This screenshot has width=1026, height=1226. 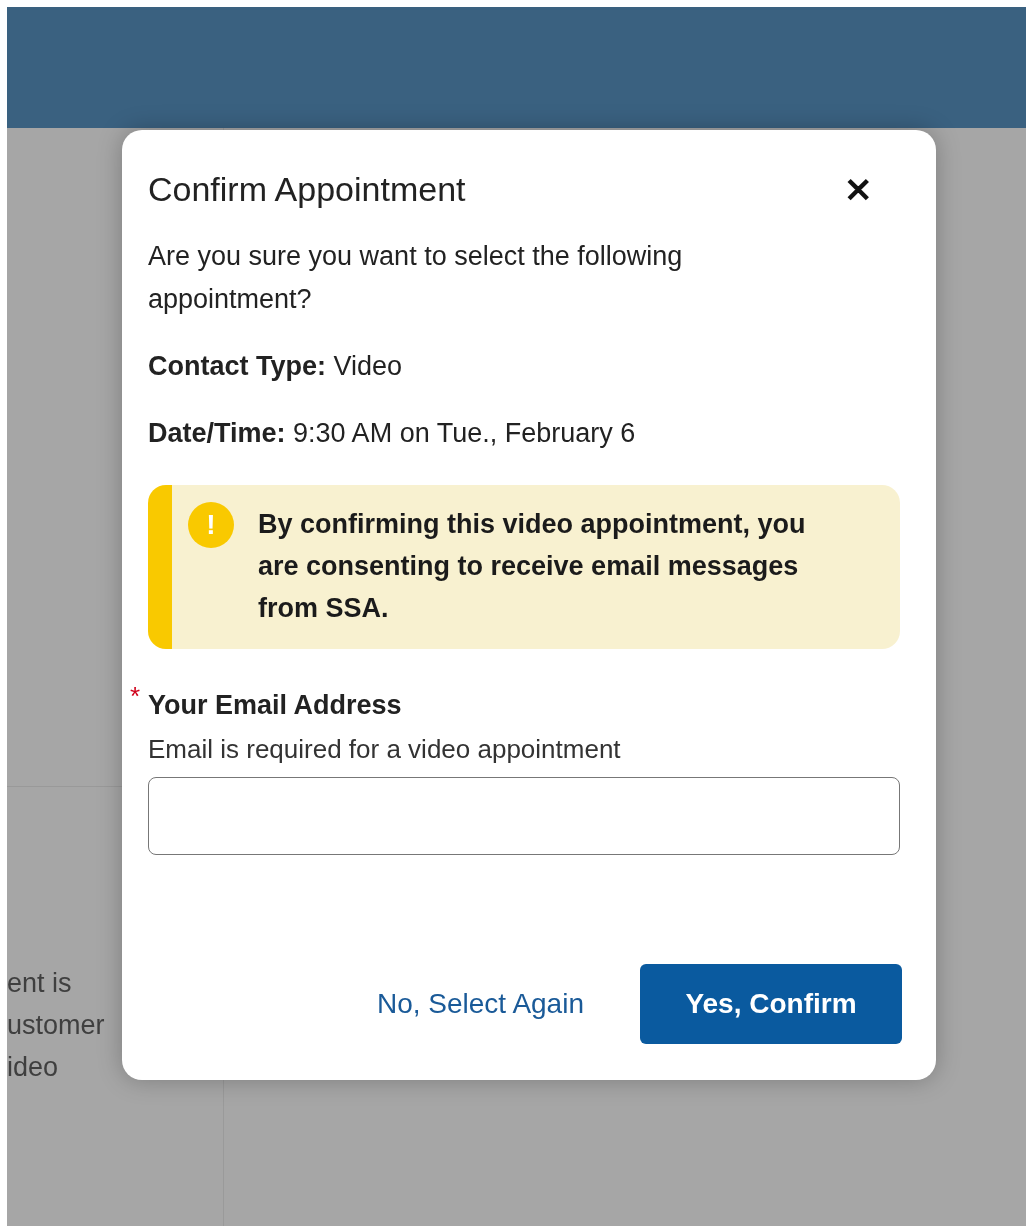 What do you see at coordinates (524, 816) in the screenshot?
I see `email-input-field` at bounding box center [524, 816].